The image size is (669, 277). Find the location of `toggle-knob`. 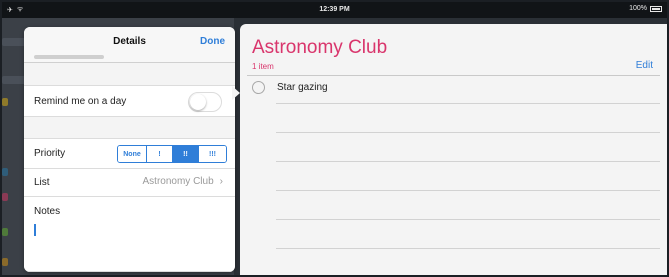

toggle-knob is located at coordinates (198, 102).